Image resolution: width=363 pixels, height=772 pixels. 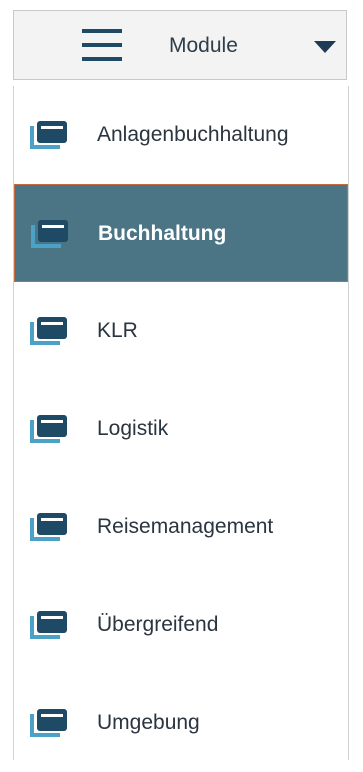 I want to click on menu-item-reisemanagement: Reisemanagement, so click(x=181, y=527).